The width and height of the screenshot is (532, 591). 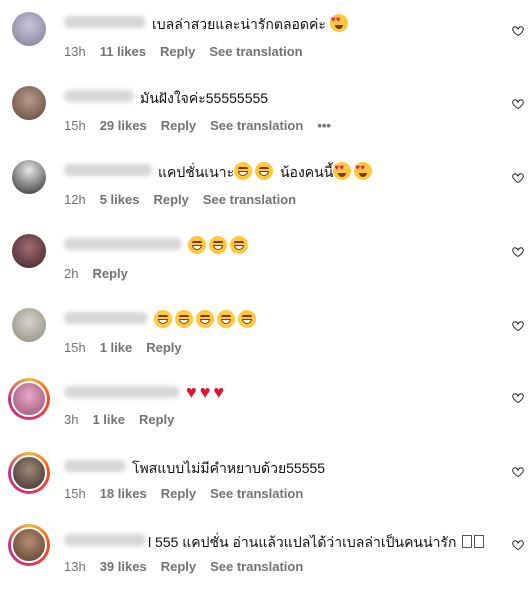 What do you see at coordinates (251, 25) in the screenshot?
I see `comment-text: เบลล่าสวยและน่ารักตลอดค่ะ` at bounding box center [251, 25].